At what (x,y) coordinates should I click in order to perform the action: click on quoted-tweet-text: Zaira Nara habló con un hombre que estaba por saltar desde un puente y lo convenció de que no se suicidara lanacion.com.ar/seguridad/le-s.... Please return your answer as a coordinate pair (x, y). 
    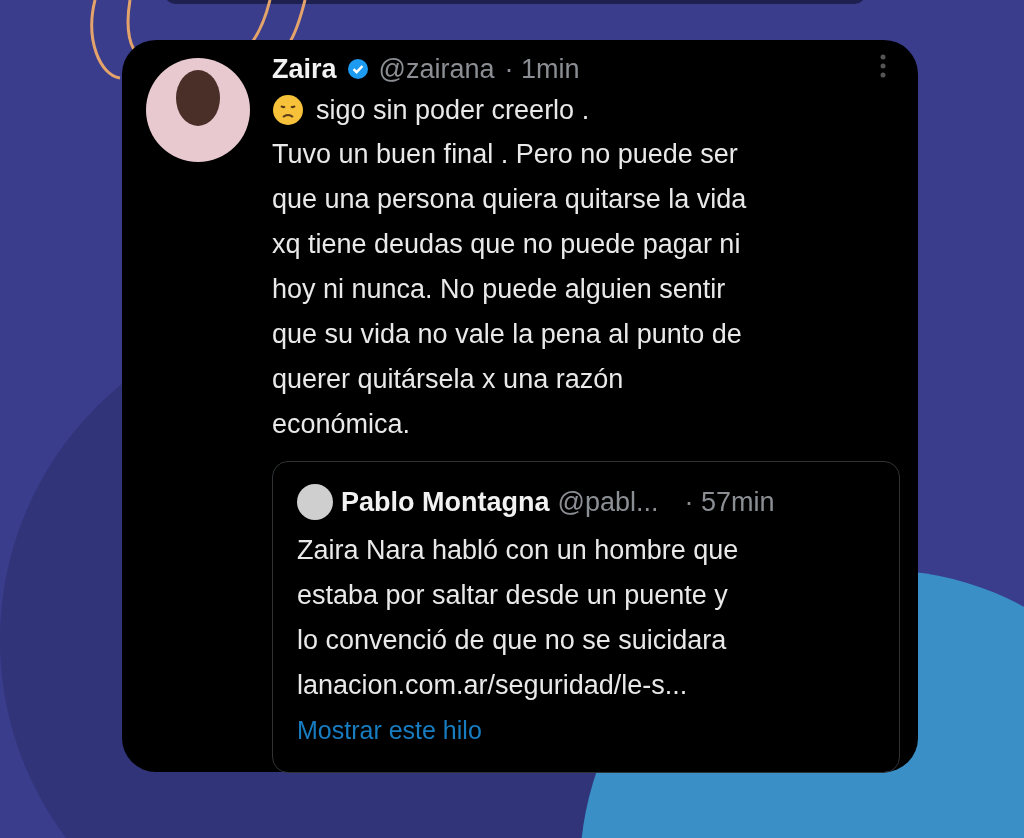
    Looking at the image, I should click on (518, 618).